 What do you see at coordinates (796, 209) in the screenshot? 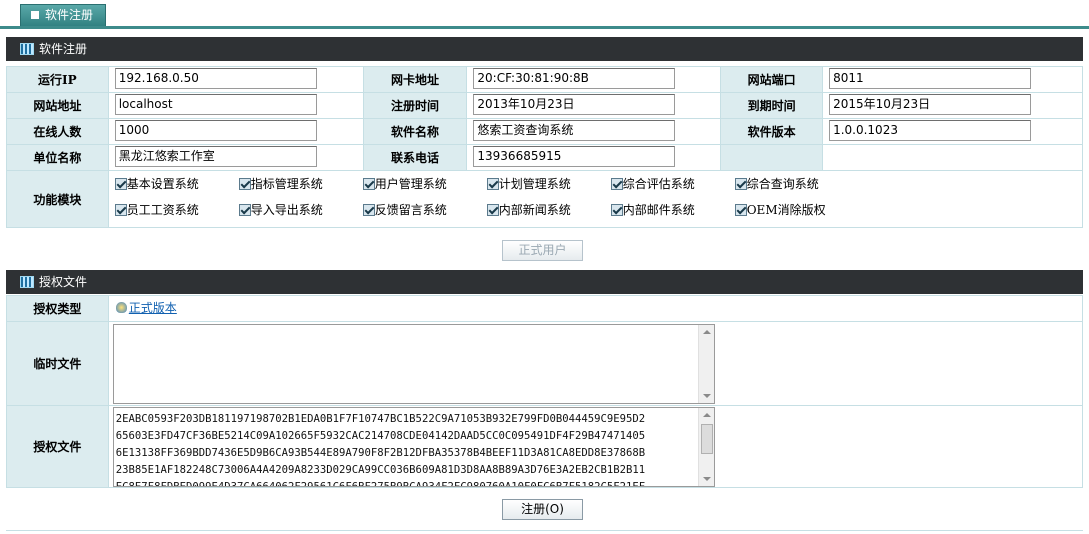
I see `module-checkbox: OEM消除版权` at bounding box center [796, 209].